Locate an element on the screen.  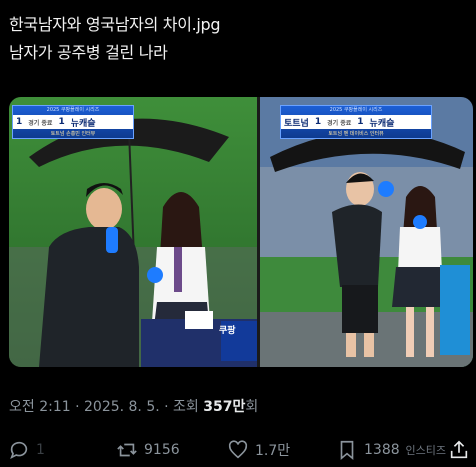
retweet-button: 9156 is located at coordinates (148, 450).